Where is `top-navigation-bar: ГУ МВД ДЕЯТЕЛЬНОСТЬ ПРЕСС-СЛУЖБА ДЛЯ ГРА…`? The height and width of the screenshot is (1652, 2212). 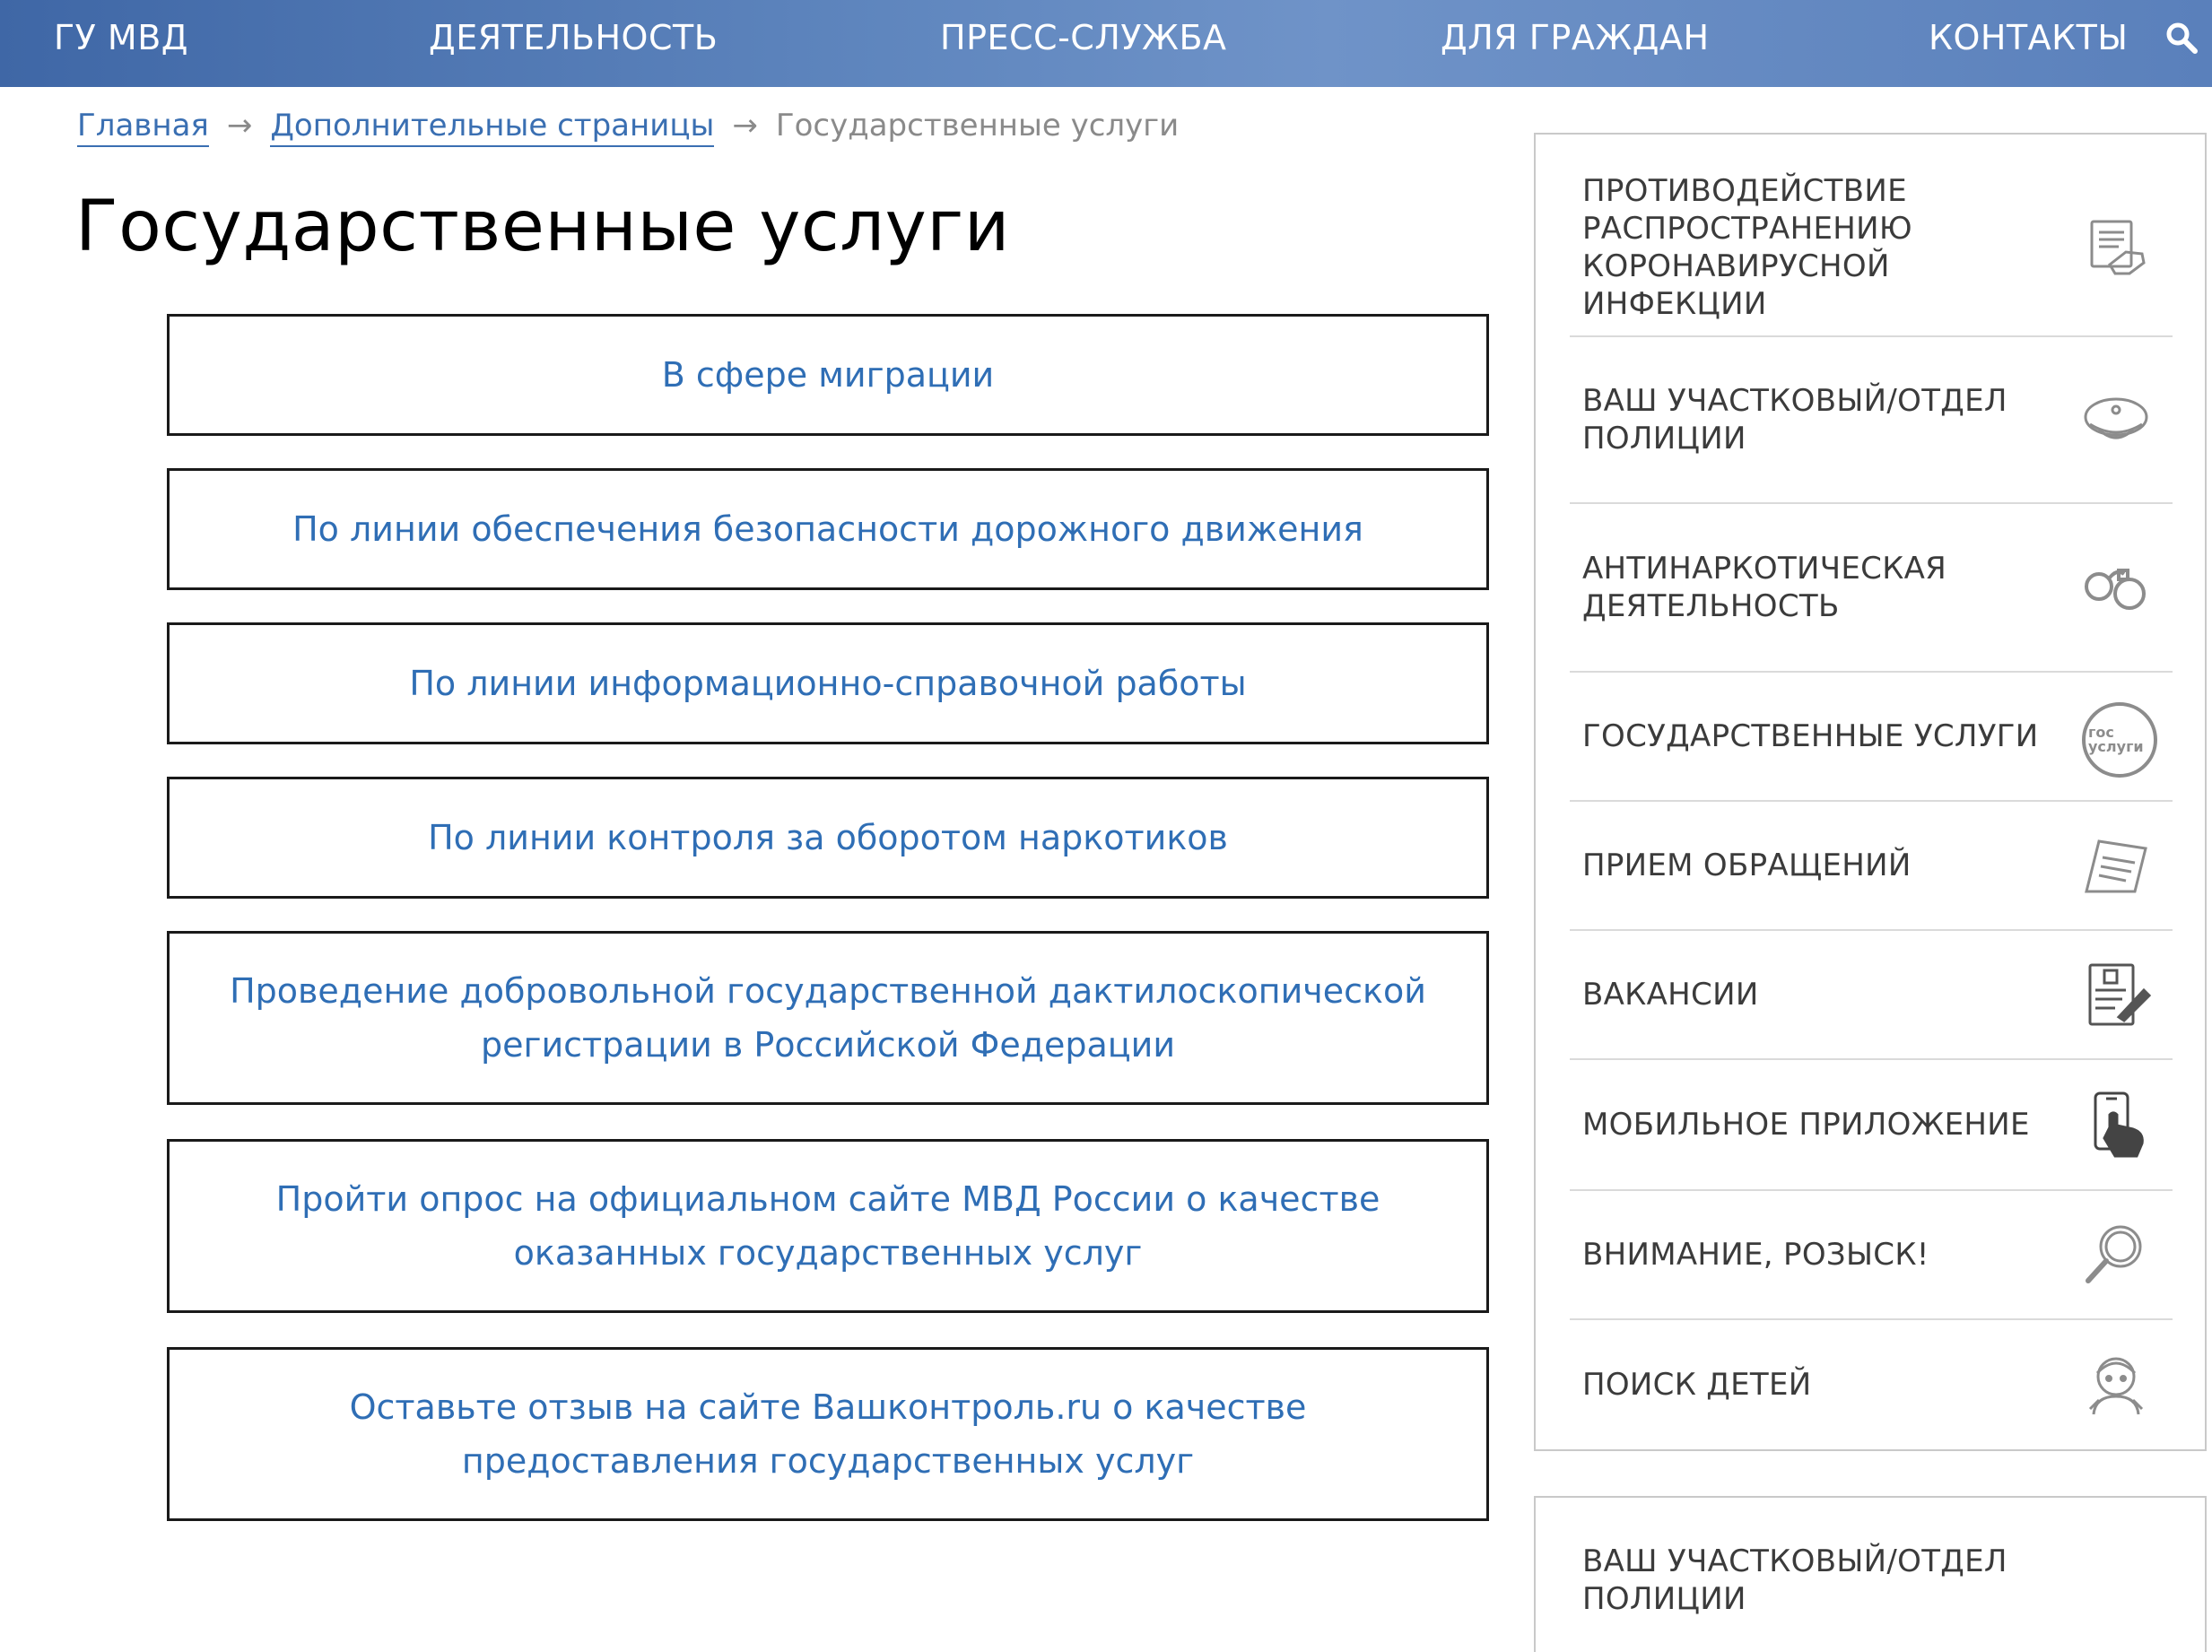
top-navigation-bar: ГУ МВД ДЕЯТЕЛЬНОСТЬ ПРЕСС-СЛУЖБА ДЛЯ ГРА… is located at coordinates (1106, 43).